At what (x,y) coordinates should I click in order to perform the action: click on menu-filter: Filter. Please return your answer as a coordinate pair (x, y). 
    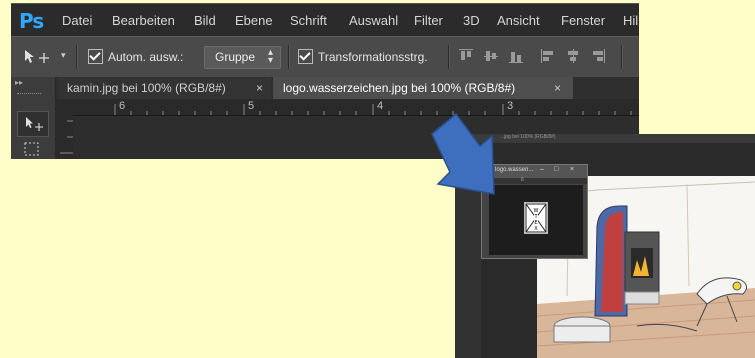
    Looking at the image, I should click on (428, 20).